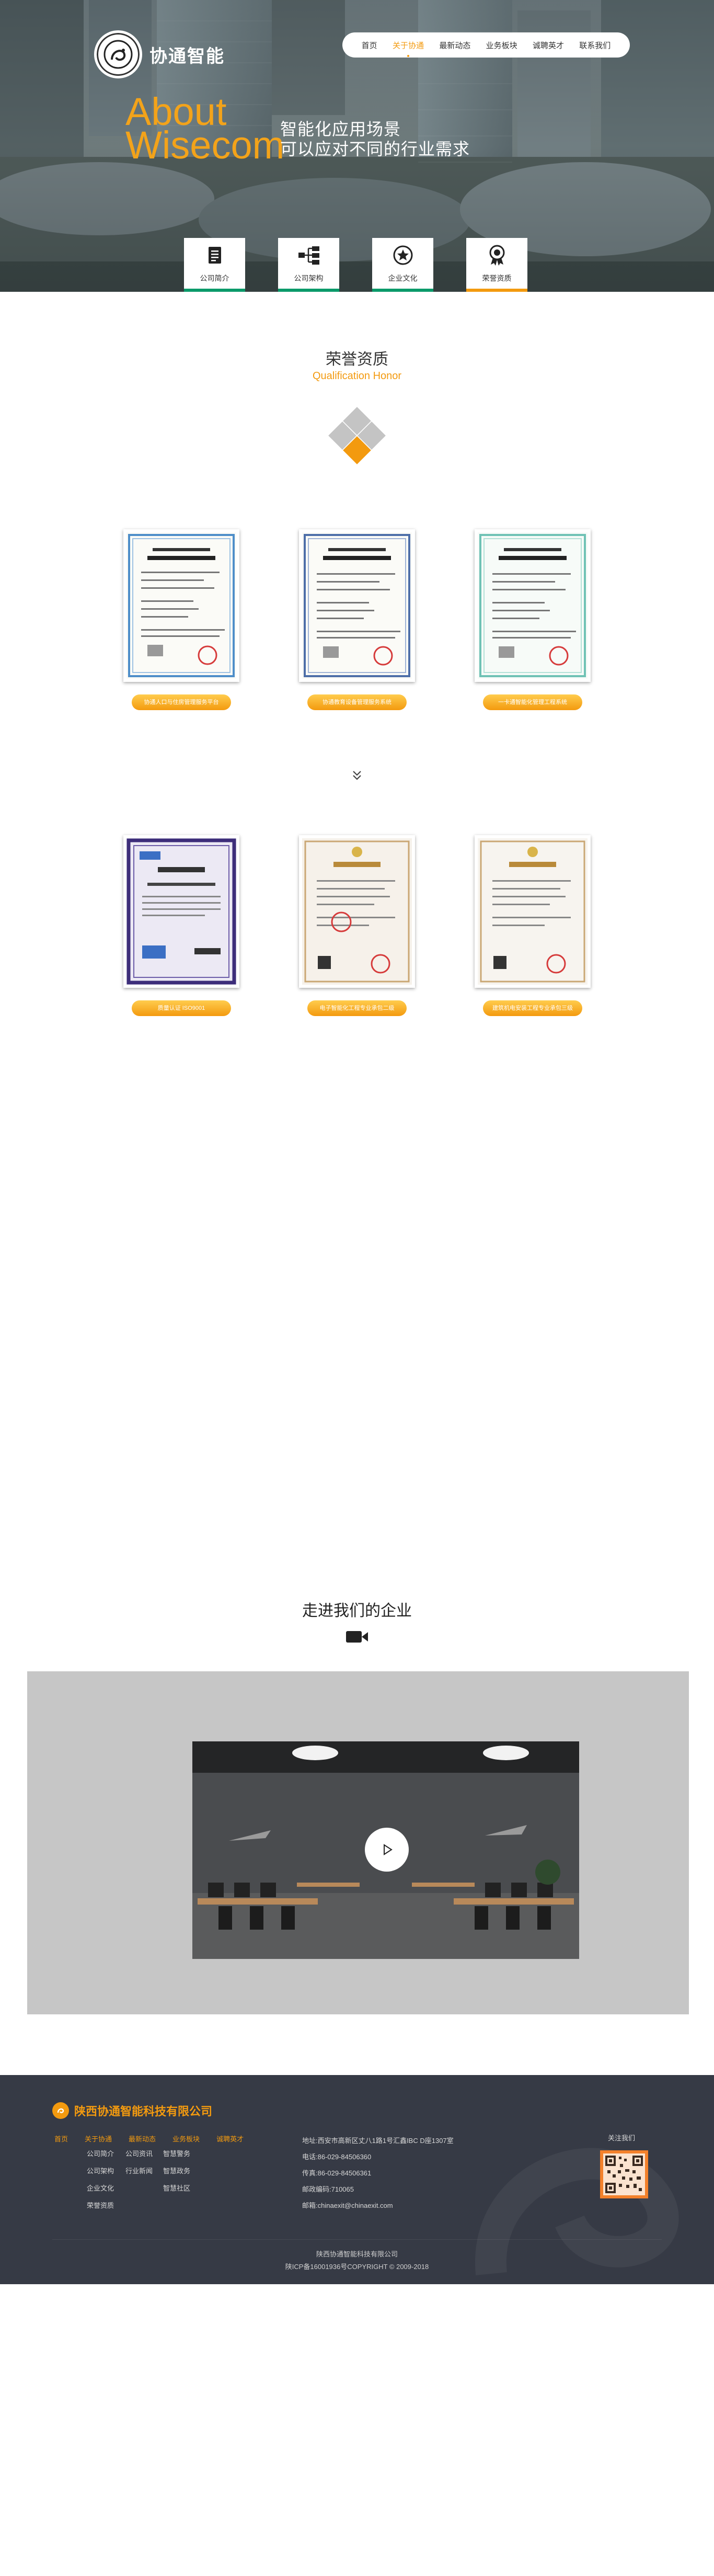 This screenshot has height=2576, width=714. I want to click on certificate-label-button: 电子智能化工程专业承包二级, so click(357, 1008).